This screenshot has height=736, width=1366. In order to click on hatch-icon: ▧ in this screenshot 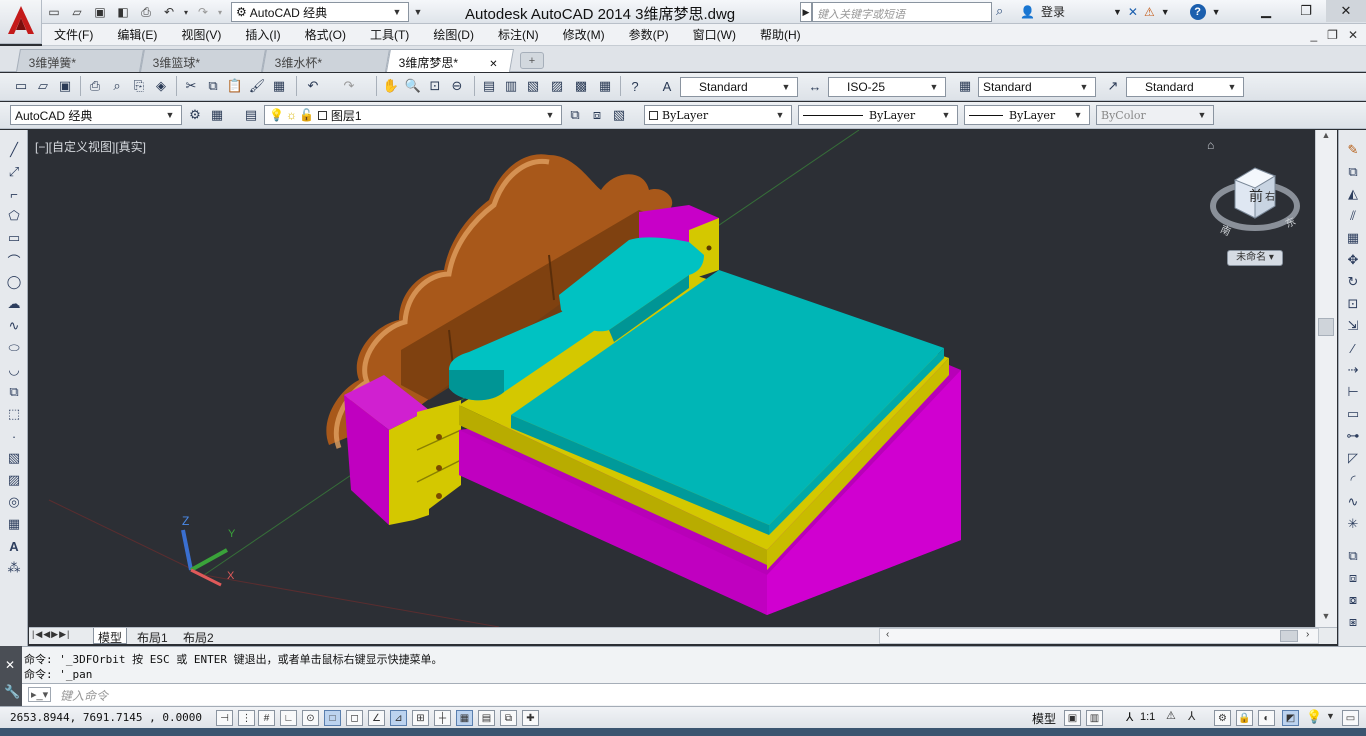, I will do `click(14, 458)`.